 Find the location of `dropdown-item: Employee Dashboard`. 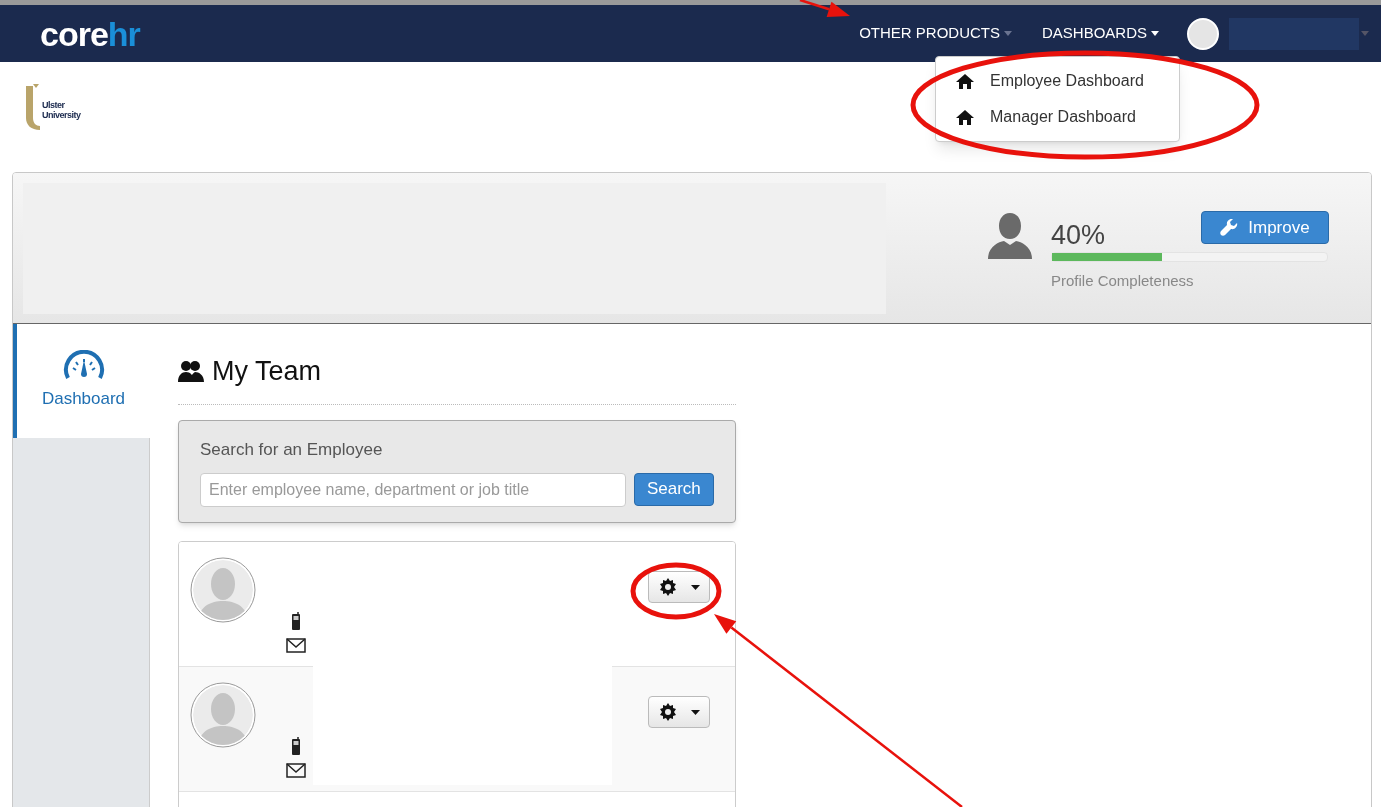

dropdown-item: Employee Dashboard is located at coordinates (1057, 81).